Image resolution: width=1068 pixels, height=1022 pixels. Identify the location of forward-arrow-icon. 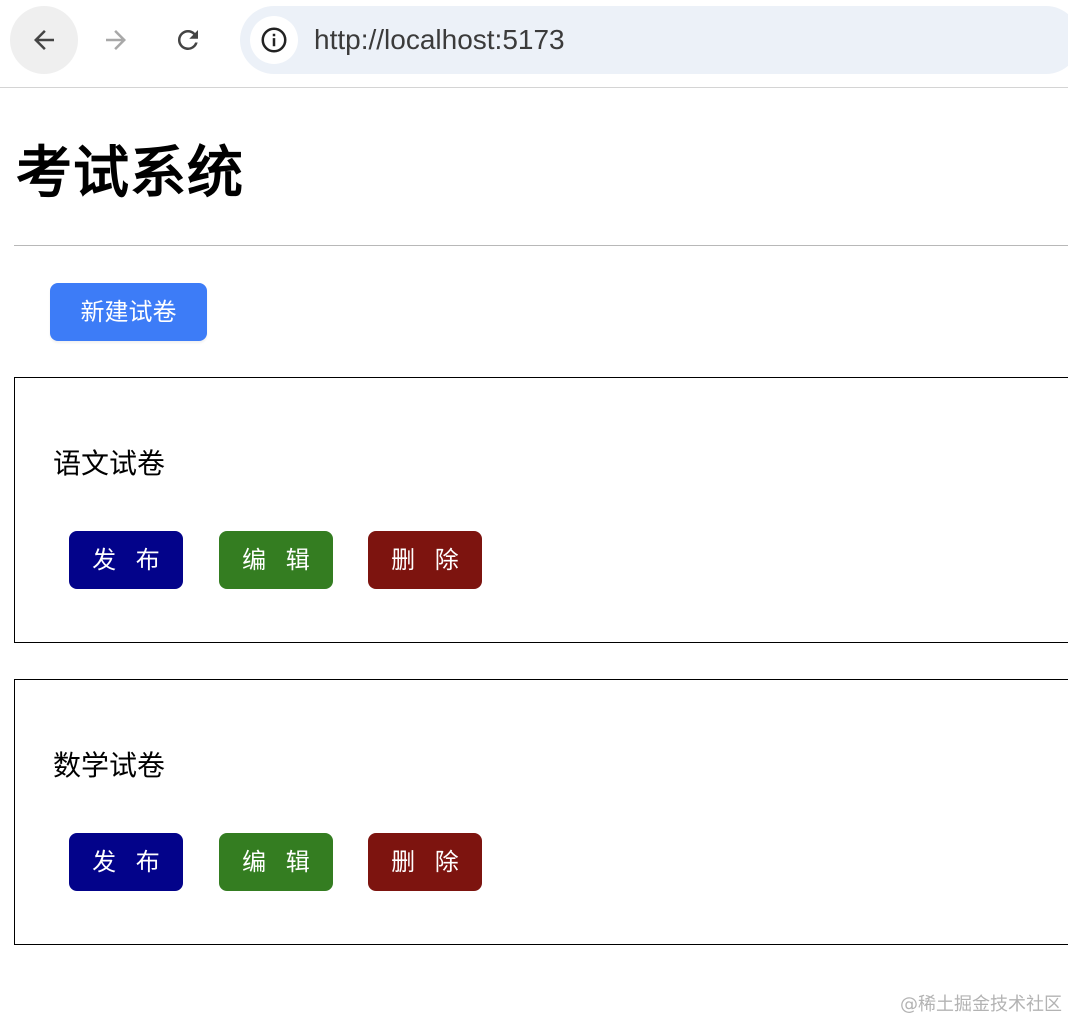
(116, 40).